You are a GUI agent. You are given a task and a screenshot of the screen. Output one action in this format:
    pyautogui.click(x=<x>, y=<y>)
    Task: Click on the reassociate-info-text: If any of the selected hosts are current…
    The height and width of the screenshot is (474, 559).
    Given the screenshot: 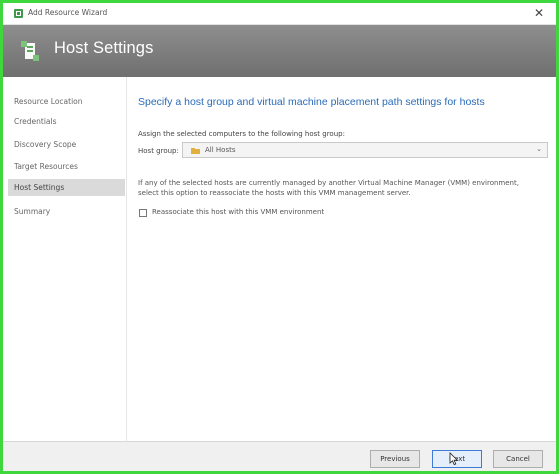 What is the action you would take?
    pyautogui.click(x=328, y=188)
    